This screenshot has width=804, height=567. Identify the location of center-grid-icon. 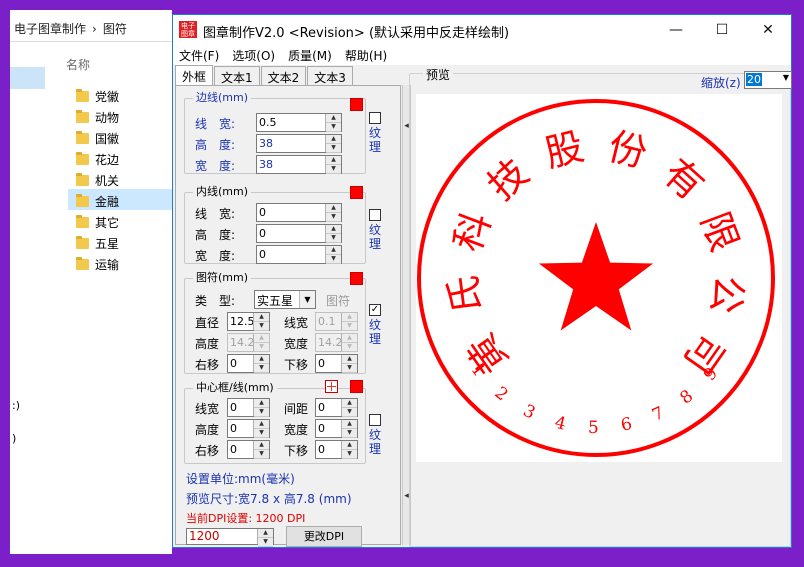
(331, 386).